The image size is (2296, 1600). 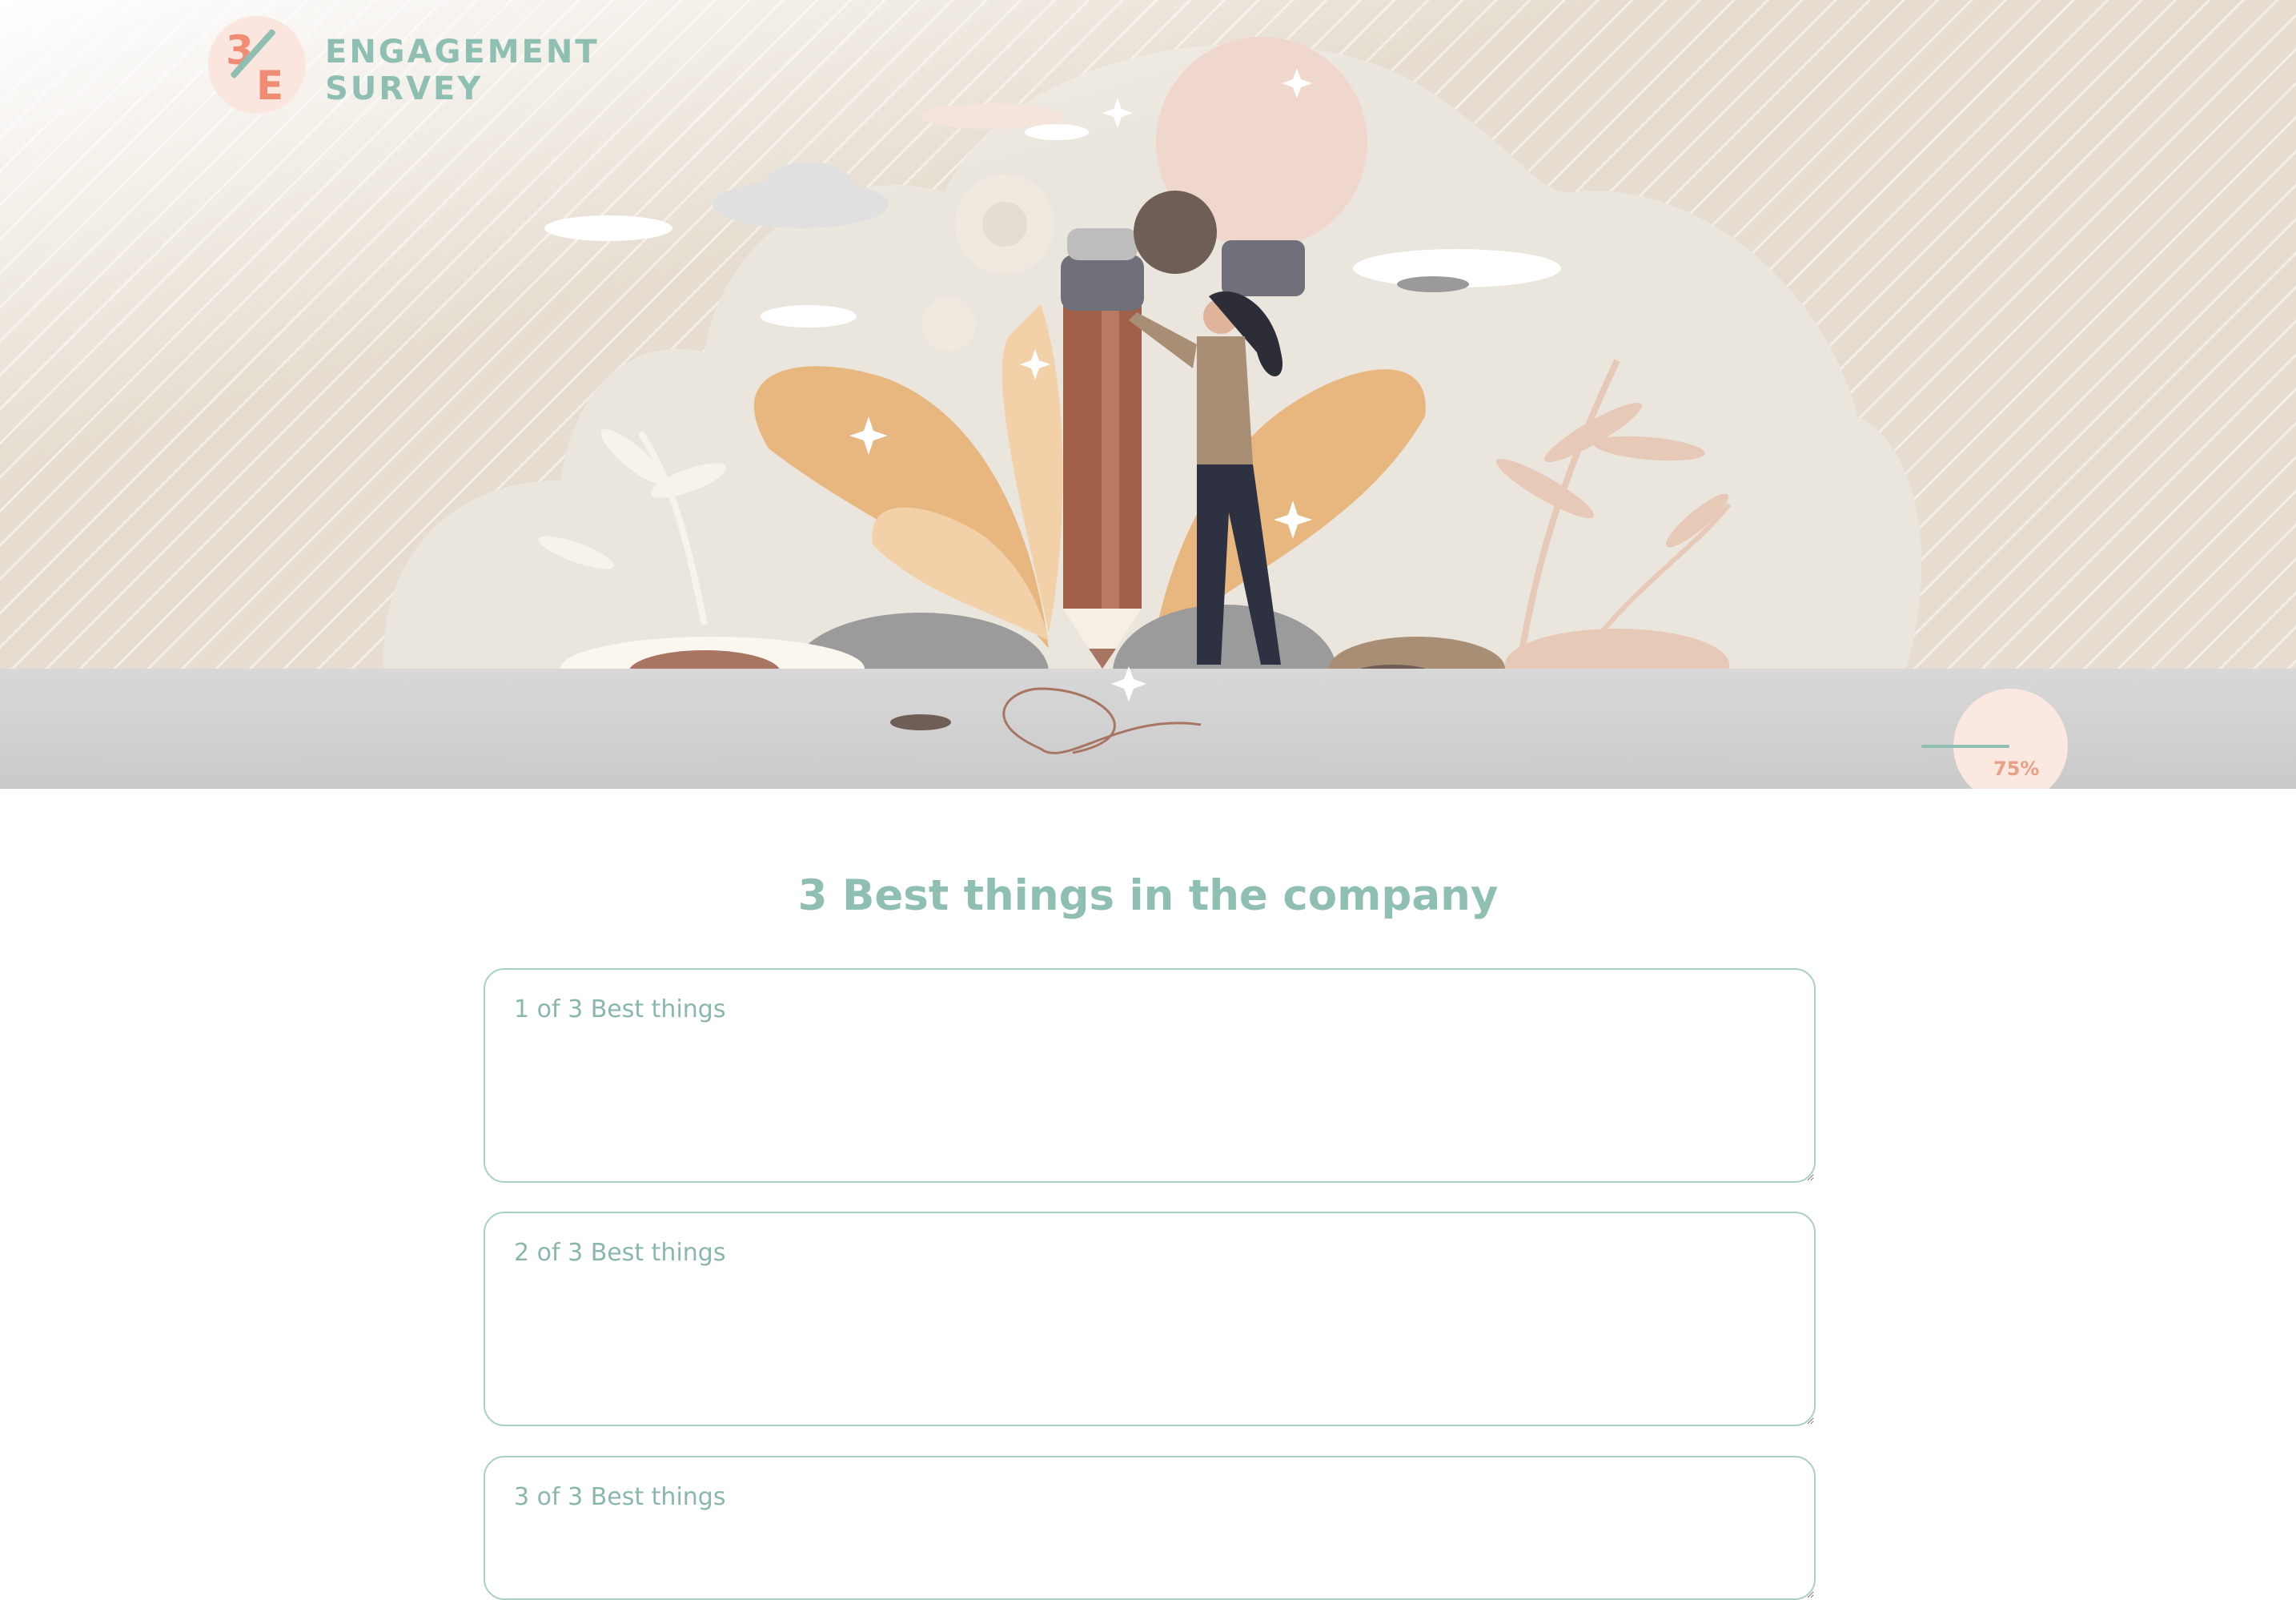 I want to click on progress-label: 75%, so click(x=2017, y=769).